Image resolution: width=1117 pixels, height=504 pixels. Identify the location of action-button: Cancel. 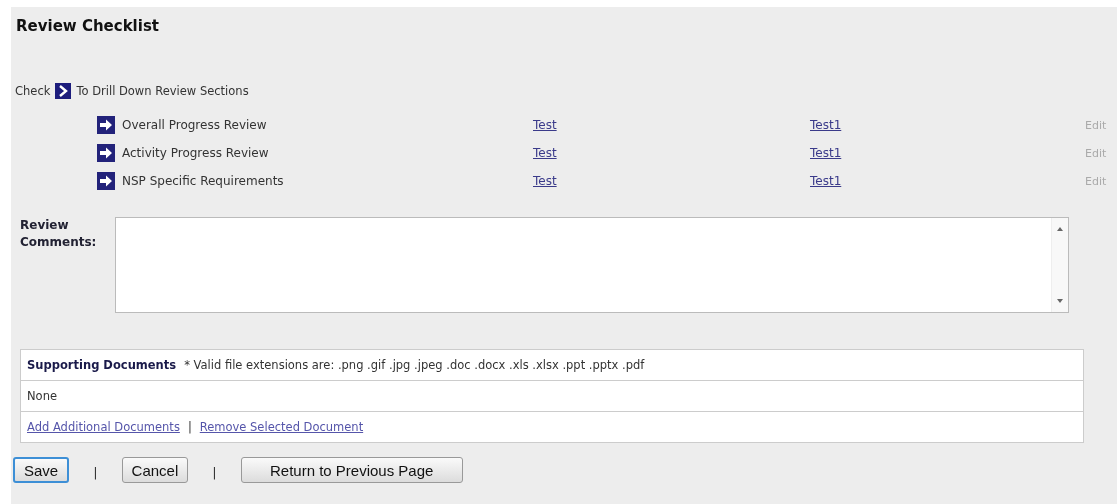
(155, 470).